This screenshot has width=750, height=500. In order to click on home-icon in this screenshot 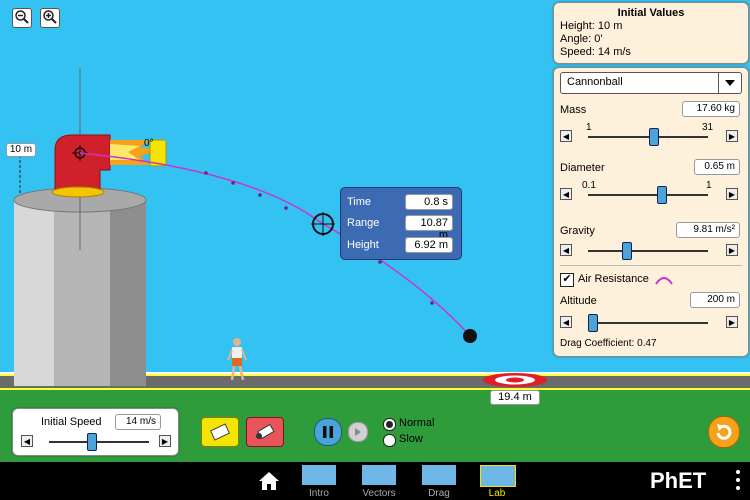, I will do `click(269, 481)`.